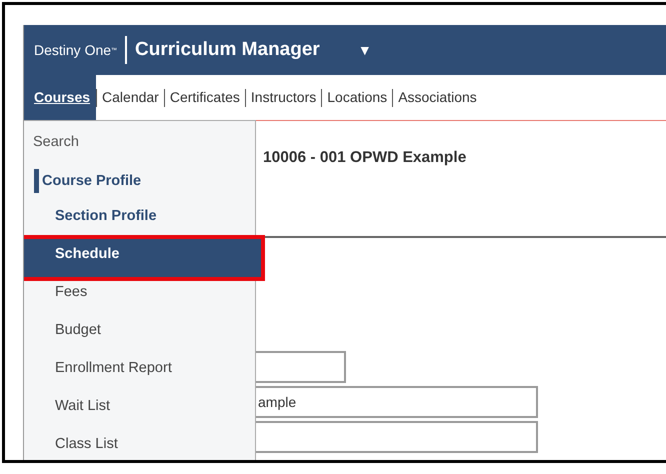 The width and height of the screenshot is (666, 474). Describe the element at coordinates (397, 402) in the screenshot. I see `input-field: ample` at that location.